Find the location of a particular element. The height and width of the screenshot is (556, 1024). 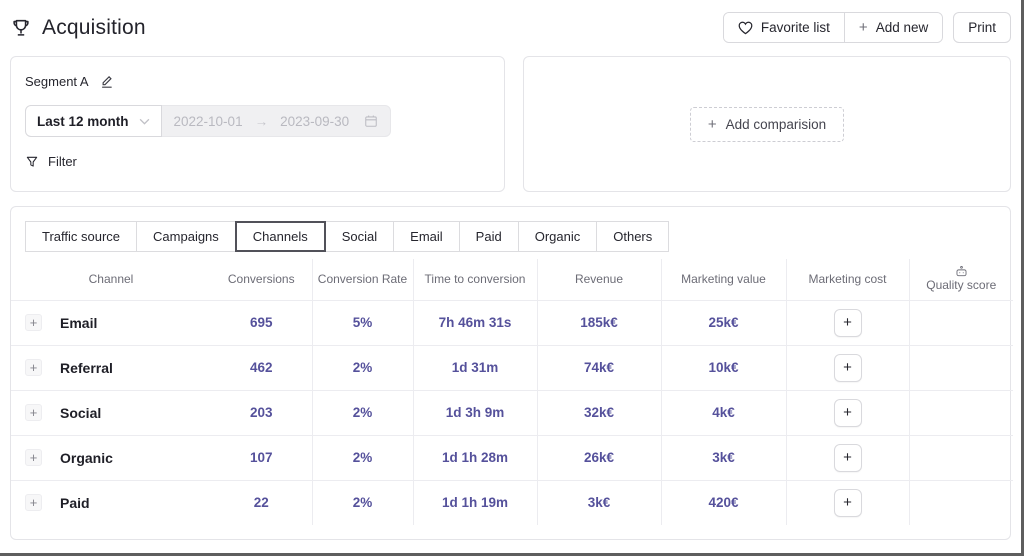

tab-email: Email is located at coordinates (426, 236).